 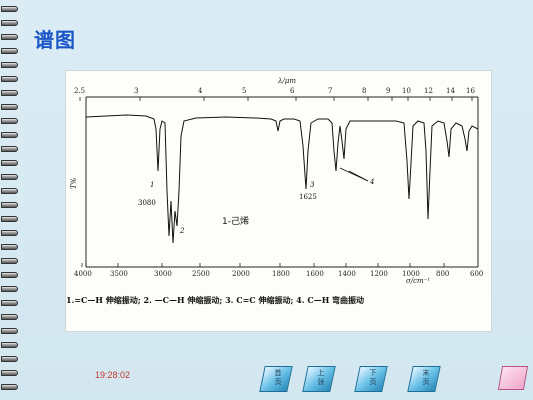 What do you see at coordinates (201, 274) in the screenshot?
I see `bottom-tick-label: 2500` at bounding box center [201, 274].